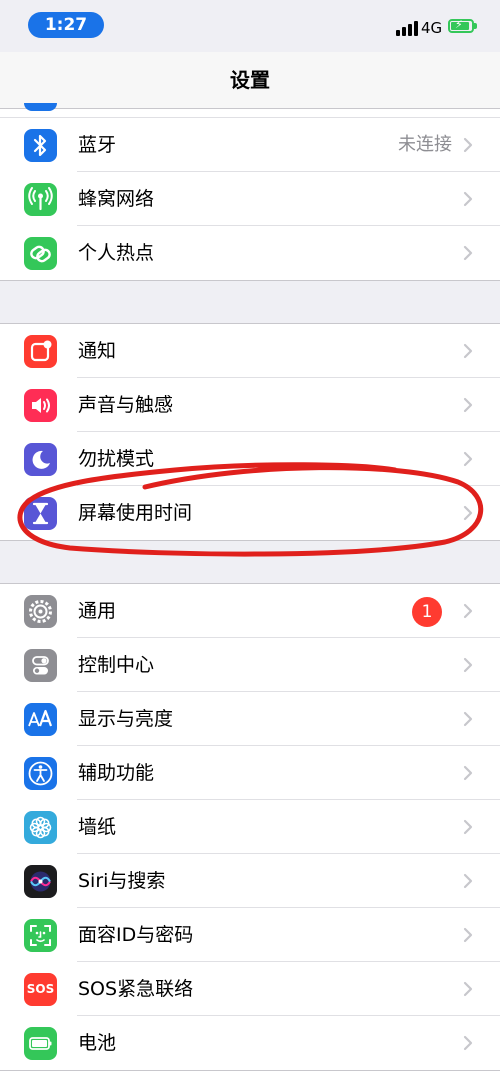  Describe the element at coordinates (97, 145) in the screenshot. I see `settings-row-label: 蓝牙` at that location.